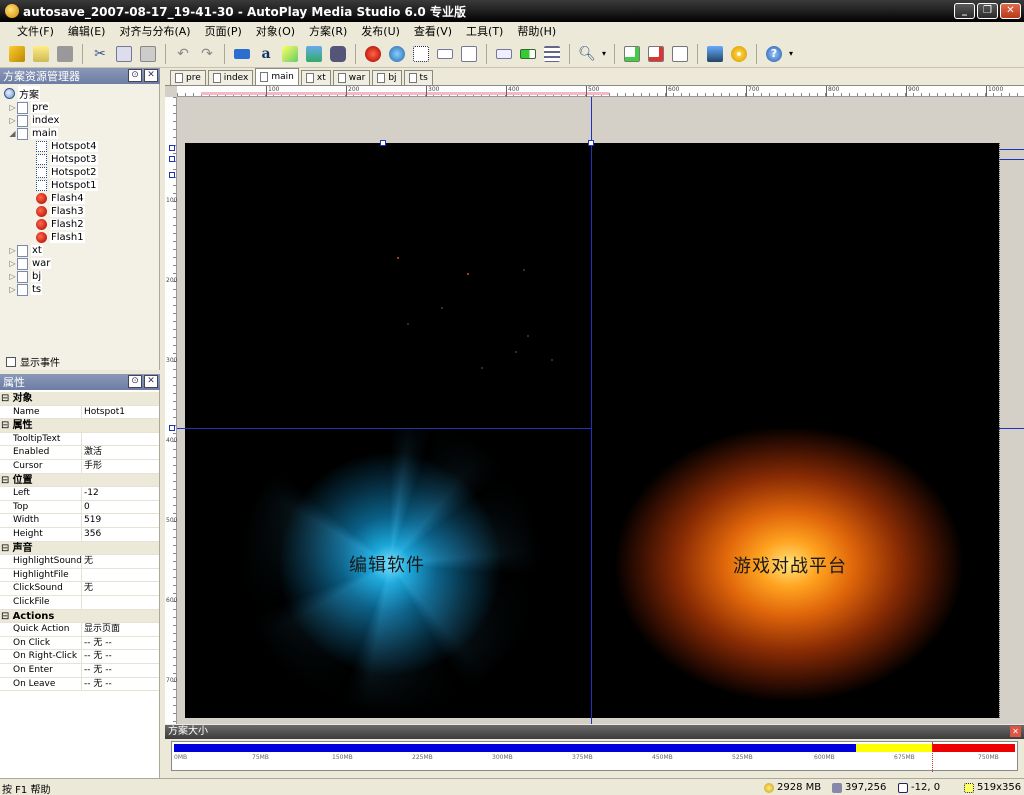 This screenshot has width=1024, height=795. I want to click on menu-edit: 编辑(E), so click(87, 31).